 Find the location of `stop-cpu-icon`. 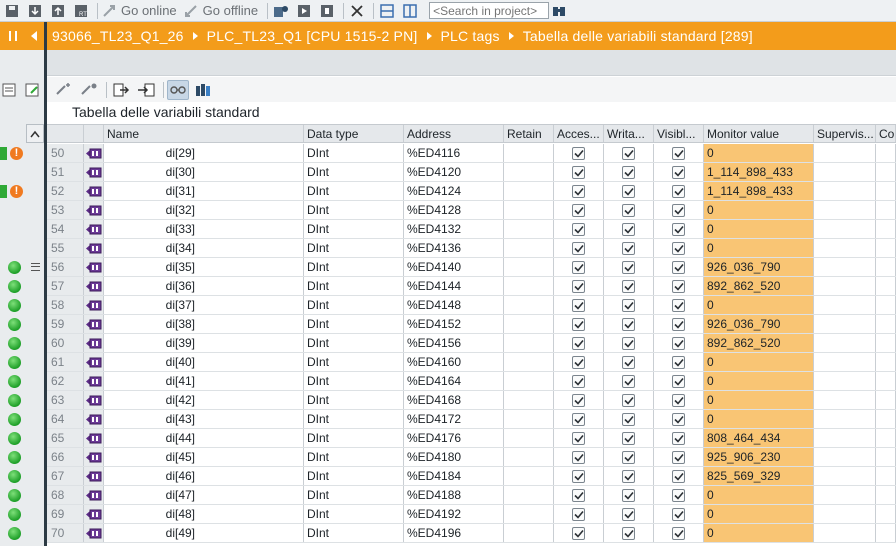

stop-cpu-icon is located at coordinates (327, 11).